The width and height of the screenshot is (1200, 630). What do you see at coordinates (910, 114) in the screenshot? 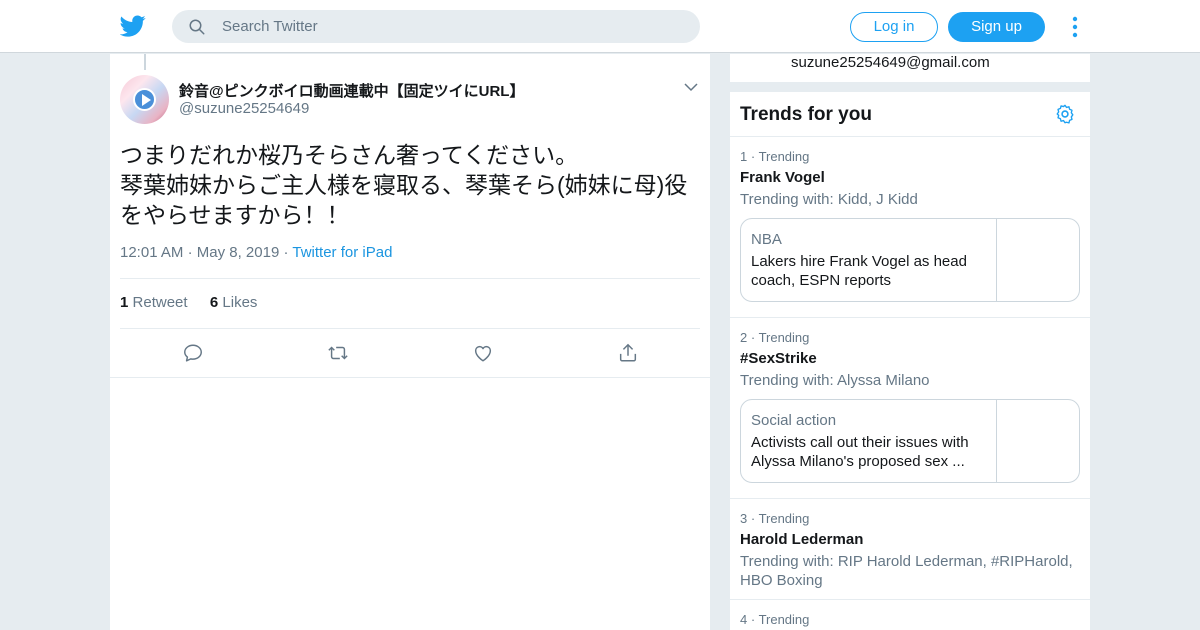
I see `trends-header: Trends for you` at bounding box center [910, 114].